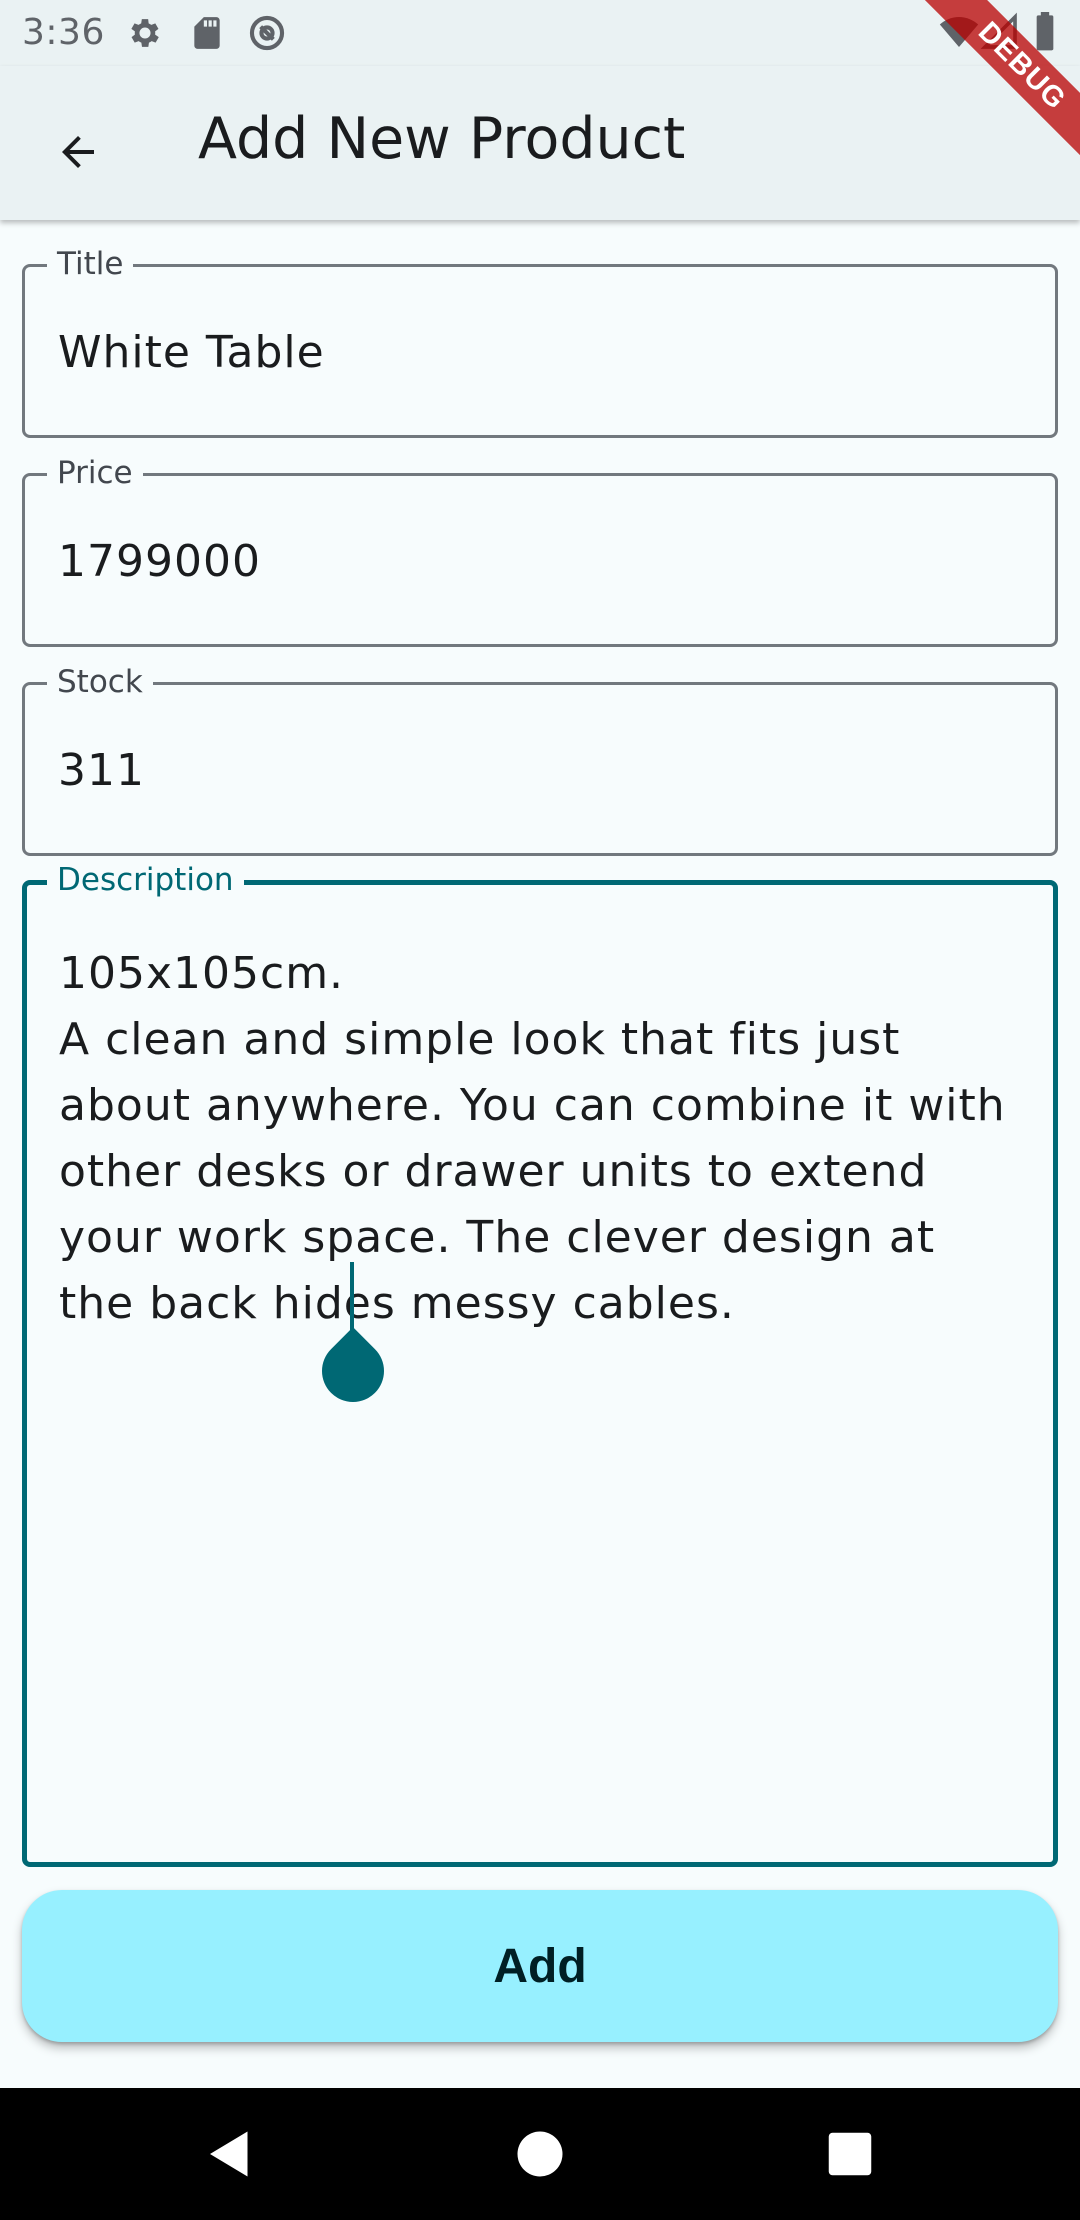 The height and width of the screenshot is (2220, 1080). Describe the element at coordinates (159, 561) in the screenshot. I see `price-field-value: 1799000` at that location.